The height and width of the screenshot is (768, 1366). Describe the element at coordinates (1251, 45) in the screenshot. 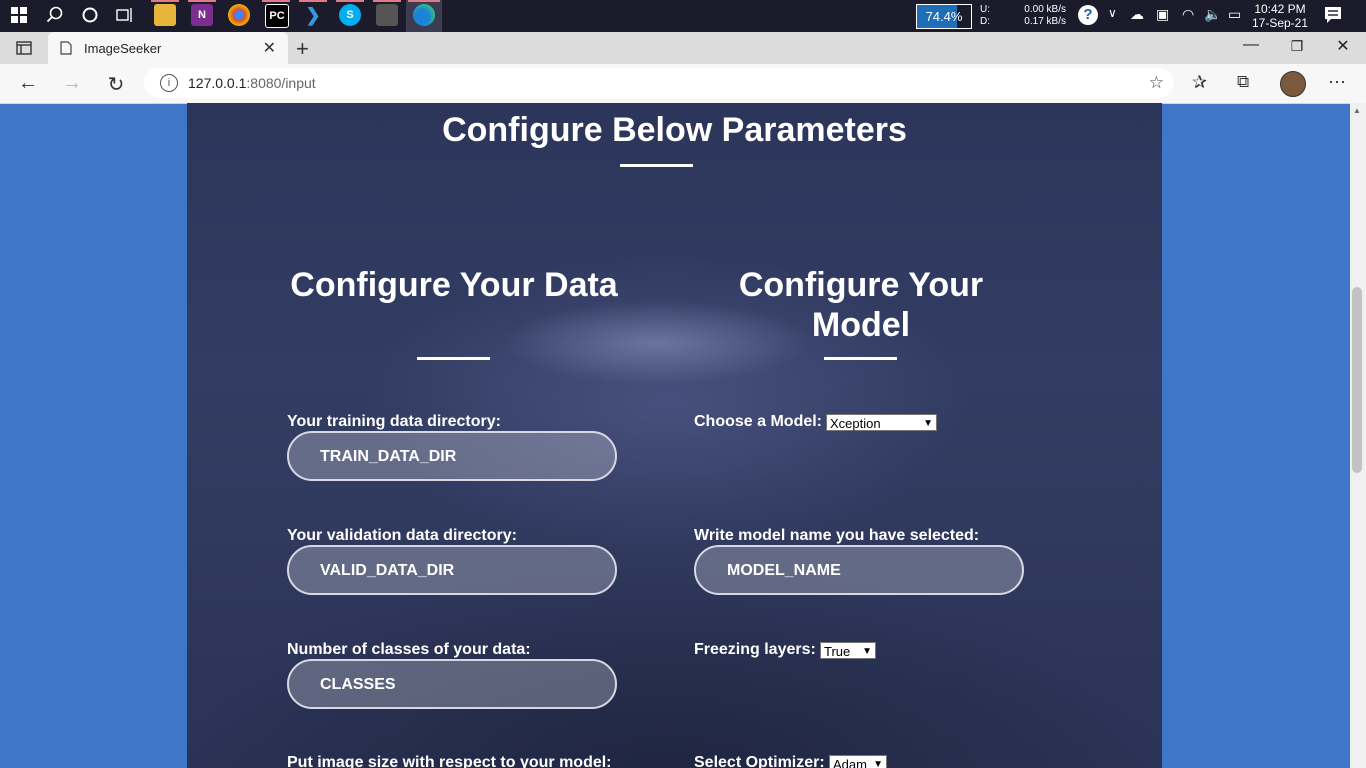

I see `minimize-icon: —` at that location.